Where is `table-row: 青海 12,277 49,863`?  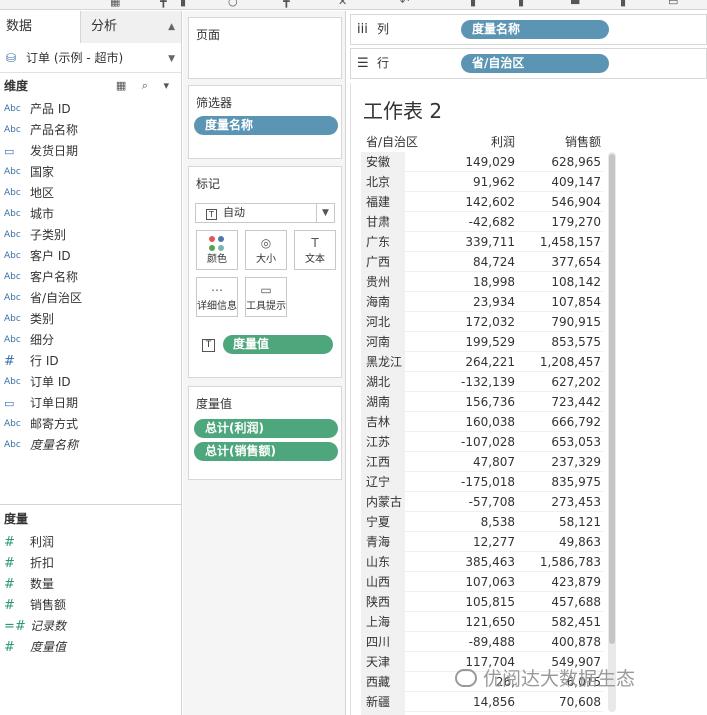 table-row: 青海 12,277 49,863 is located at coordinates (482, 542).